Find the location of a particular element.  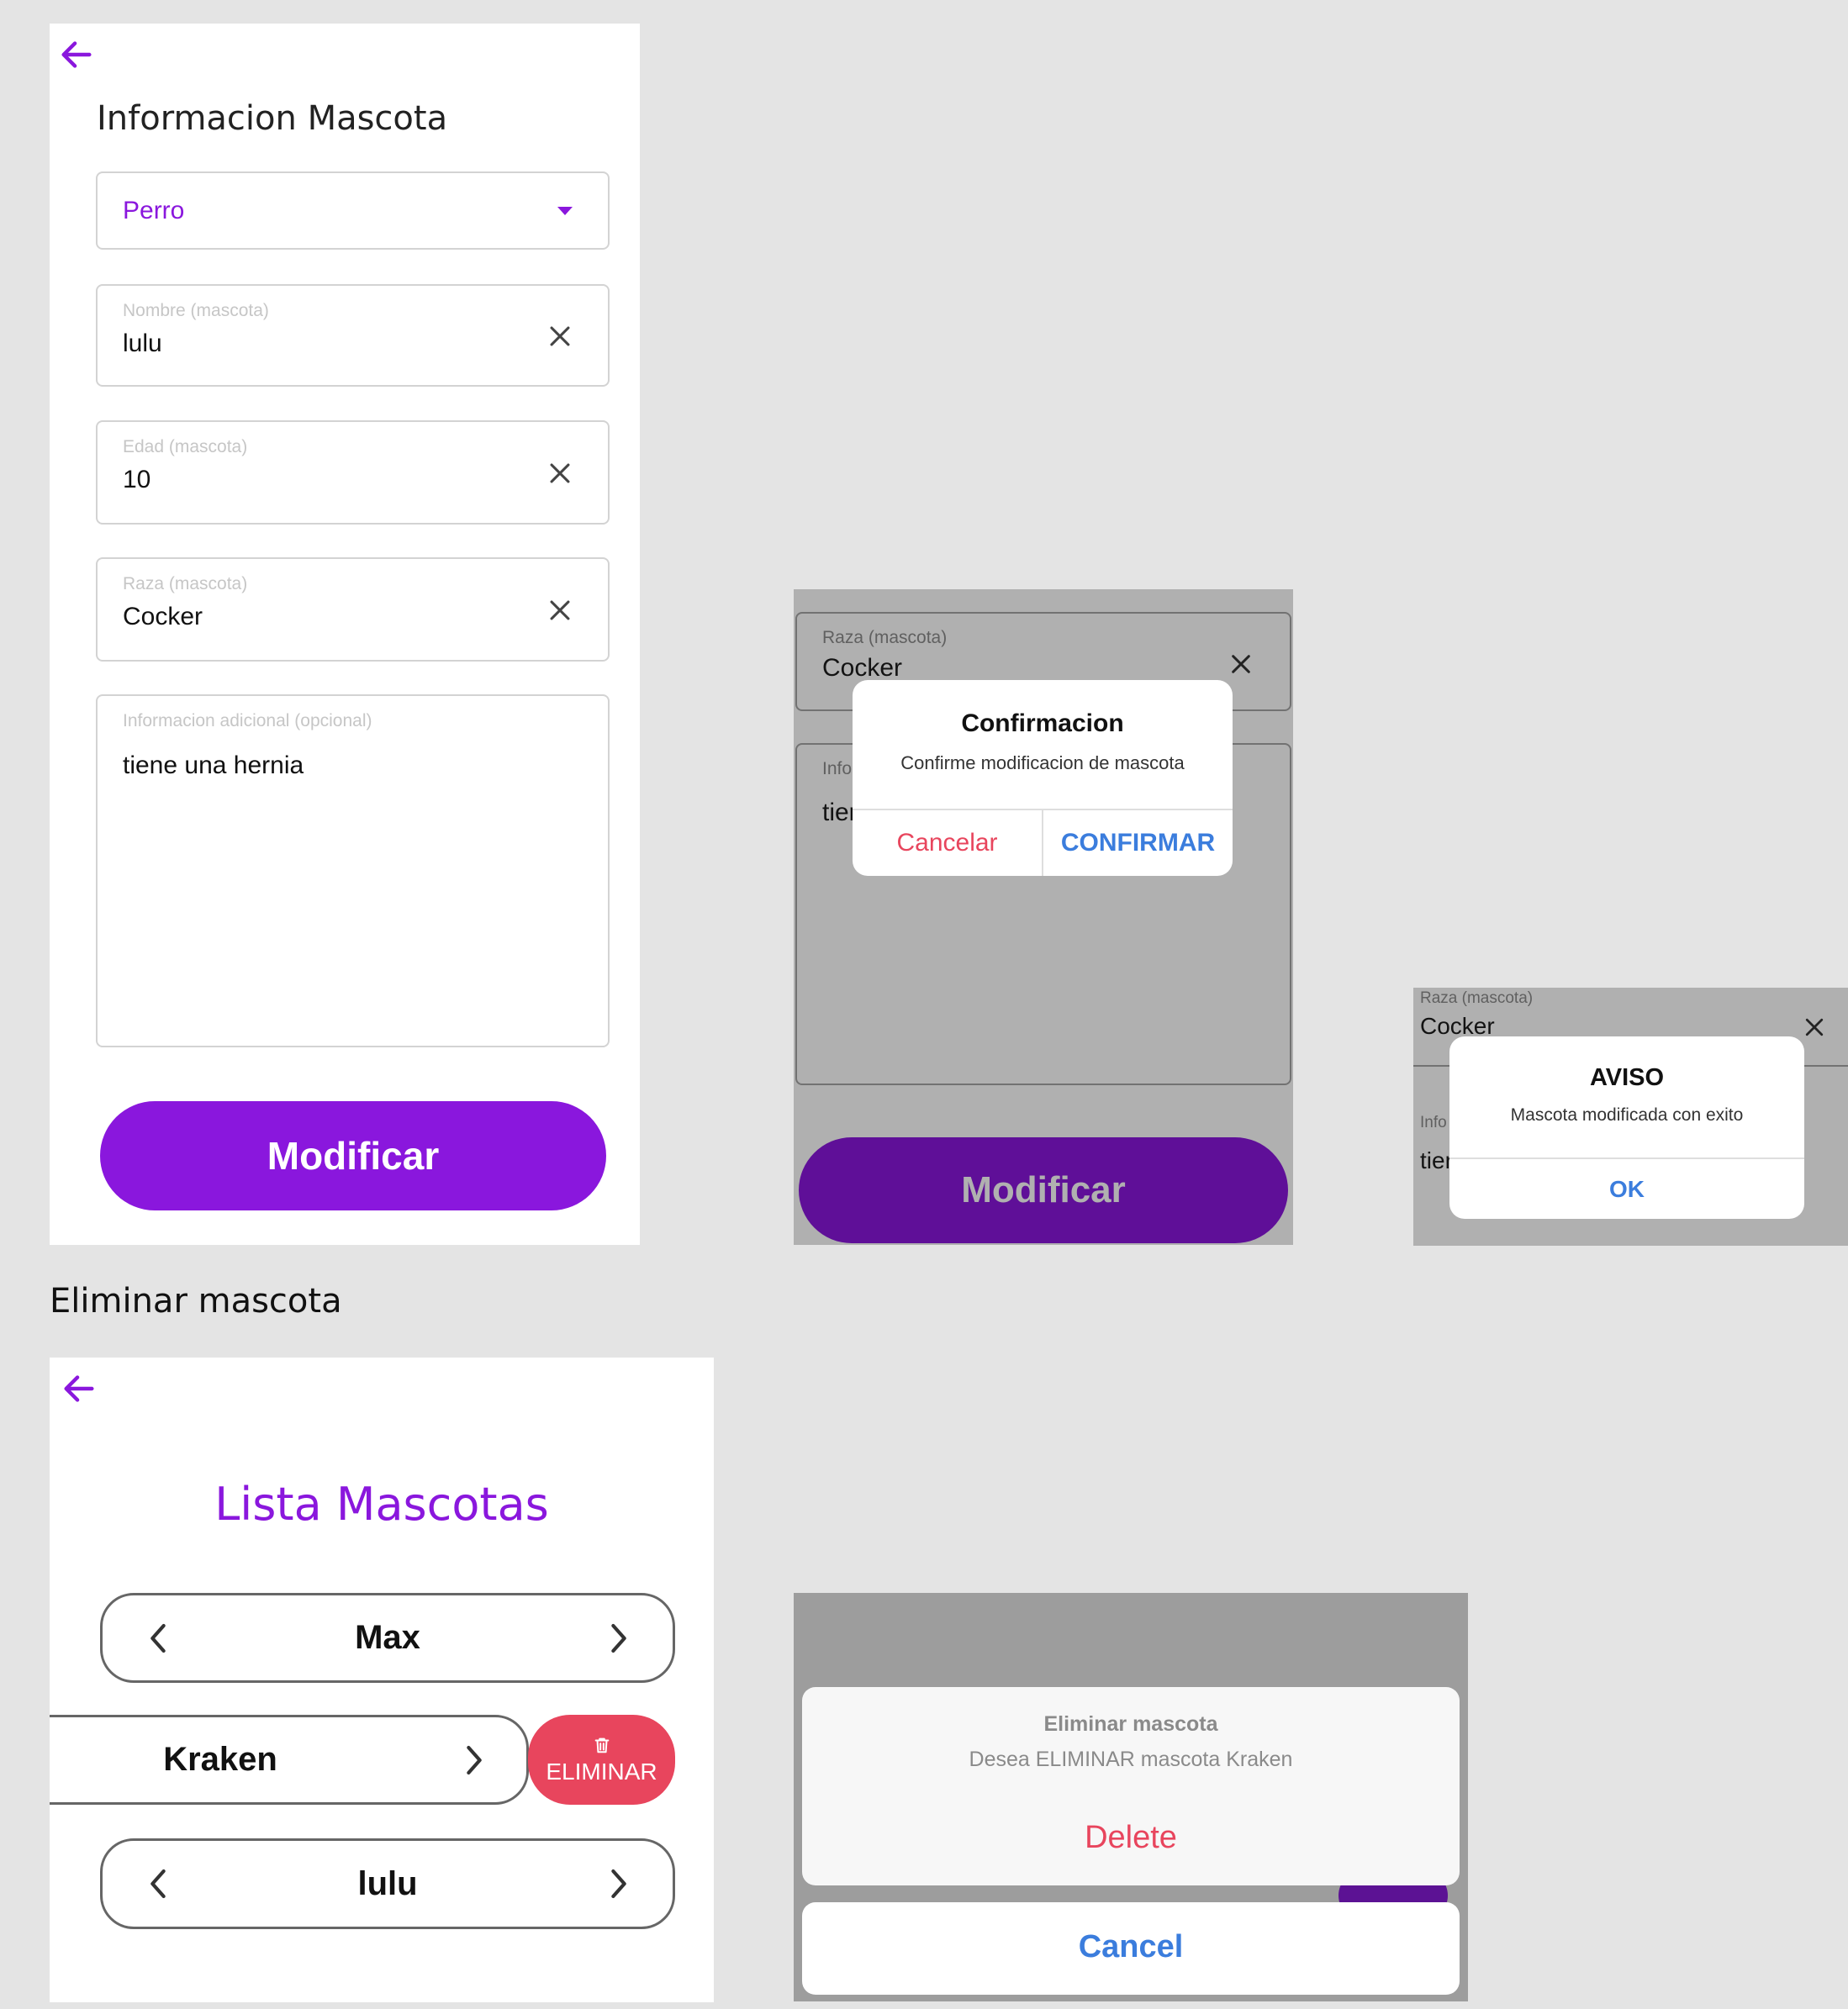

cancel-option: Cancel is located at coordinates (1131, 1947).